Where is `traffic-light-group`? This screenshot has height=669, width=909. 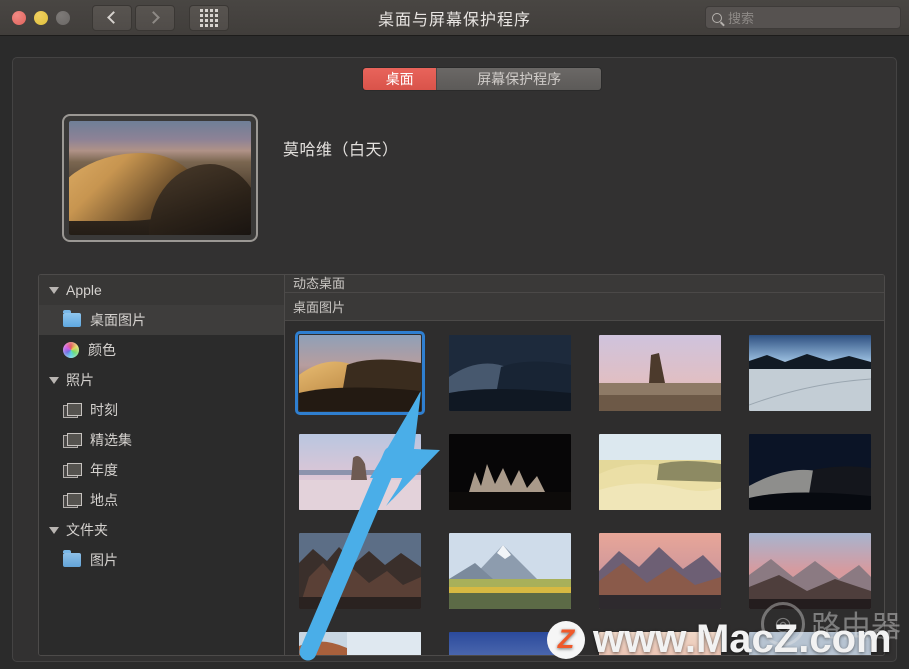
traffic-light-group is located at coordinates (41, 17).